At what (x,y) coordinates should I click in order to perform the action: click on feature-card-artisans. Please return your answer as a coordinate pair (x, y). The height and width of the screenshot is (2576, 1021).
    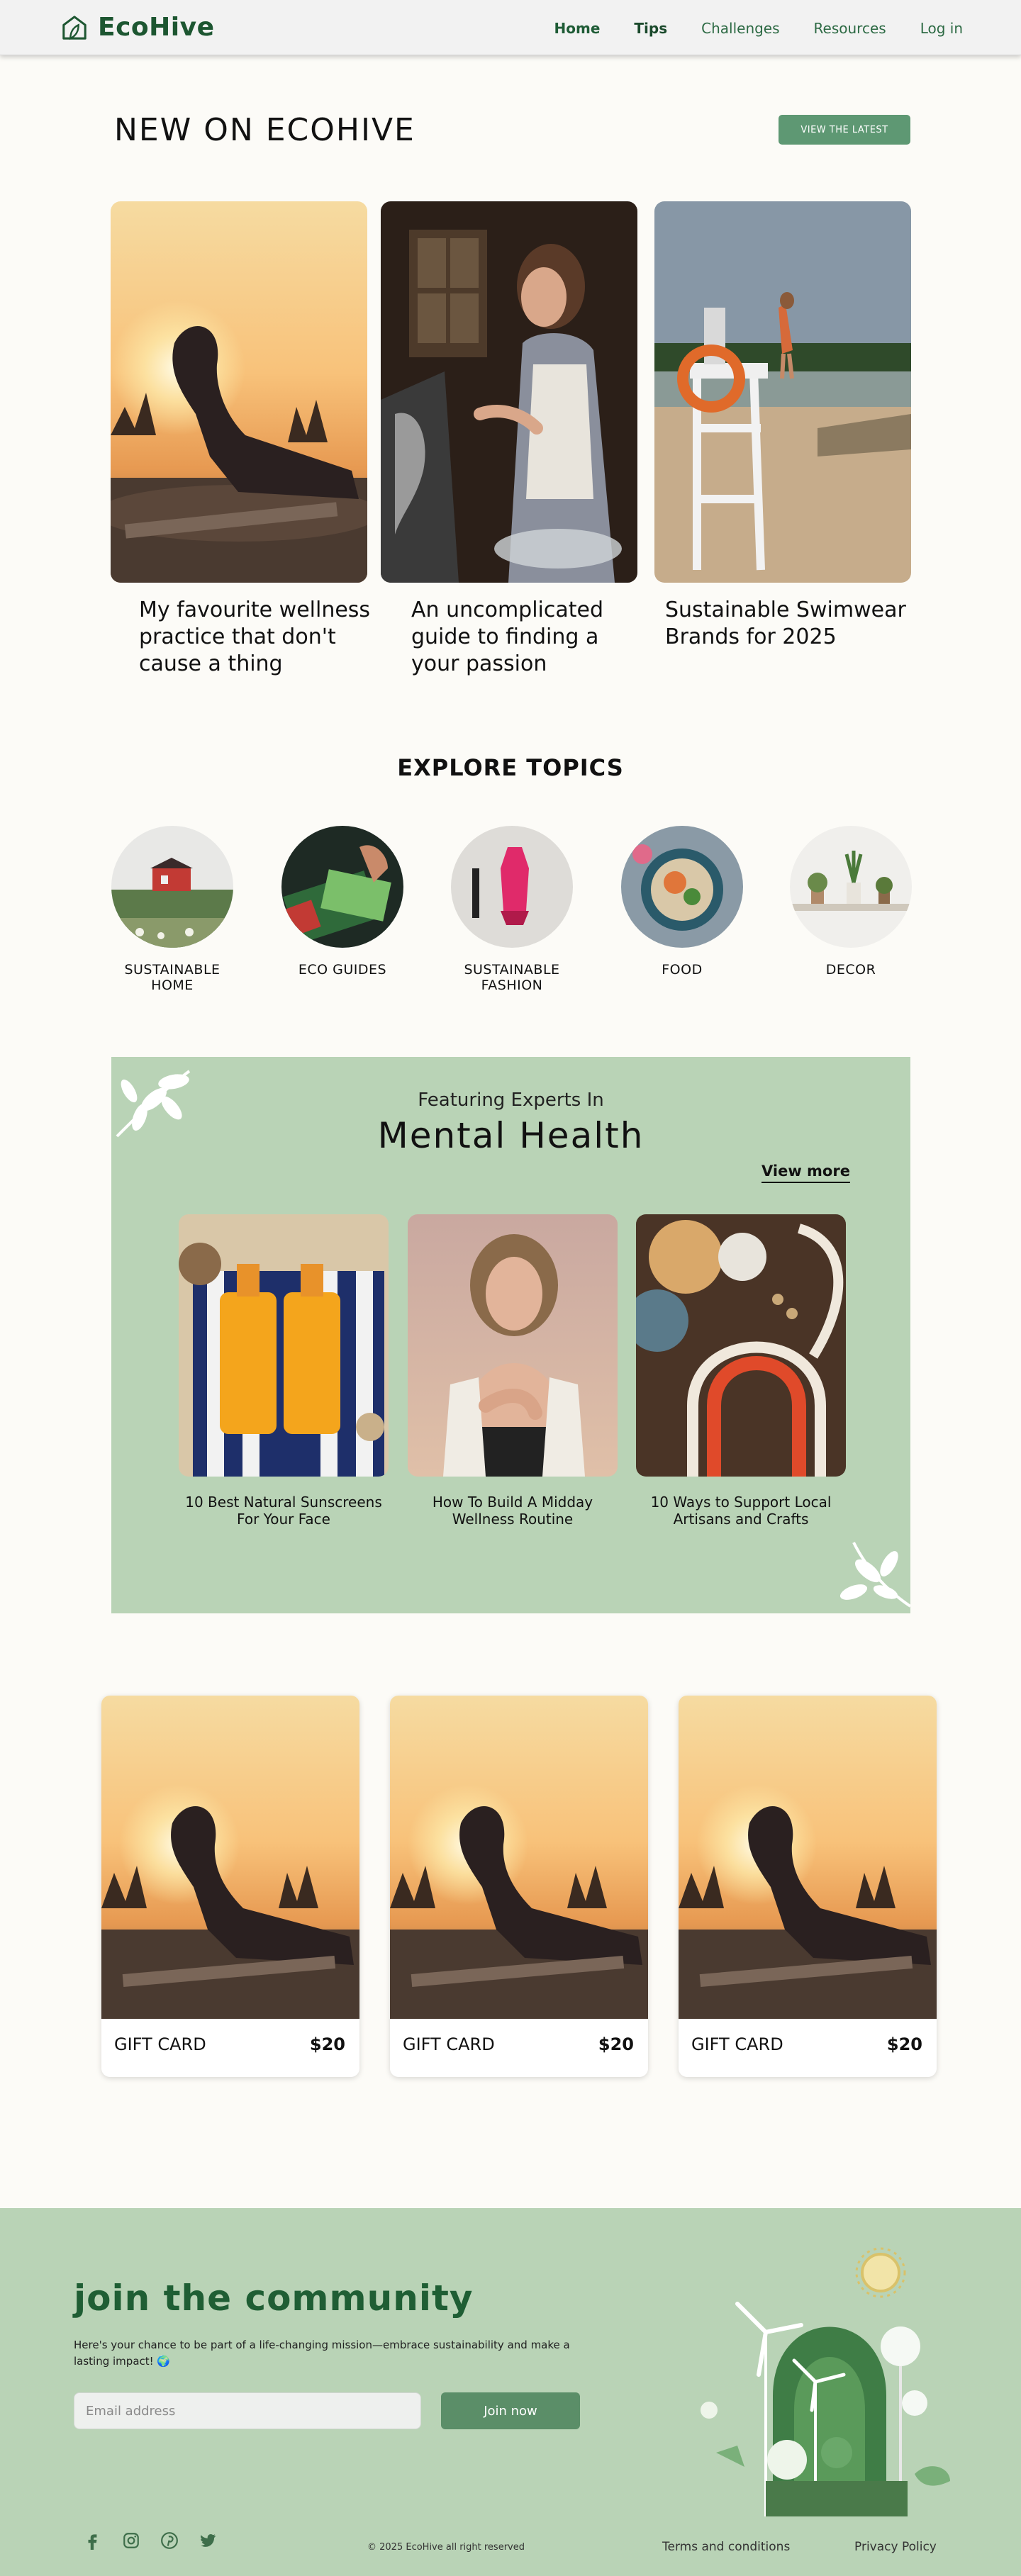
    Looking at the image, I should click on (741, 1345).